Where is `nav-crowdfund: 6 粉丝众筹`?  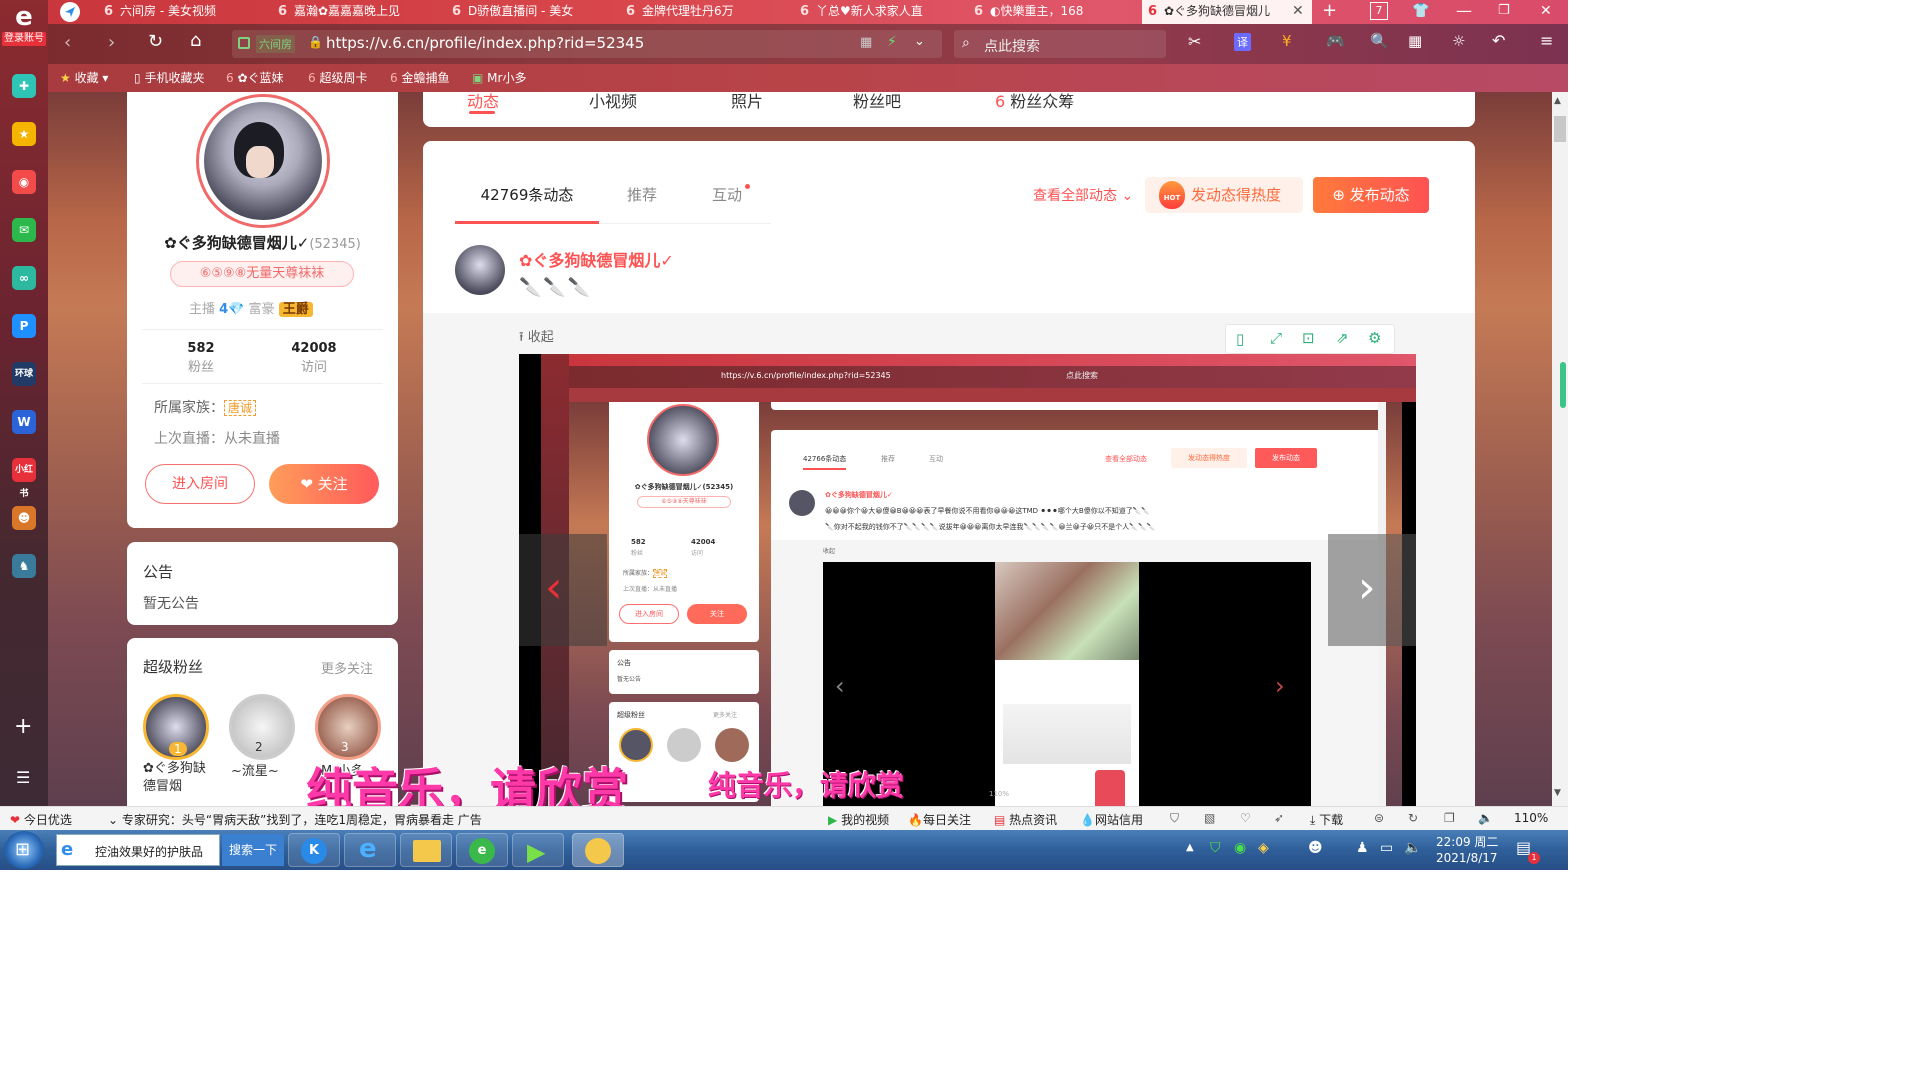 nav-crowdfund: 6 粉丝众筹 is located at coordinates (1034, 102).